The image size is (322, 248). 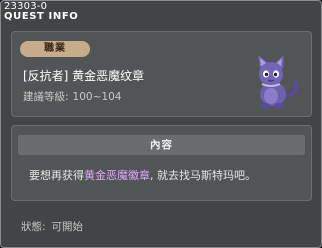 What do you see at coordinates (161, 145) in the screenshot?
I see `content-header: 內容` at bounding box center [161, 145].